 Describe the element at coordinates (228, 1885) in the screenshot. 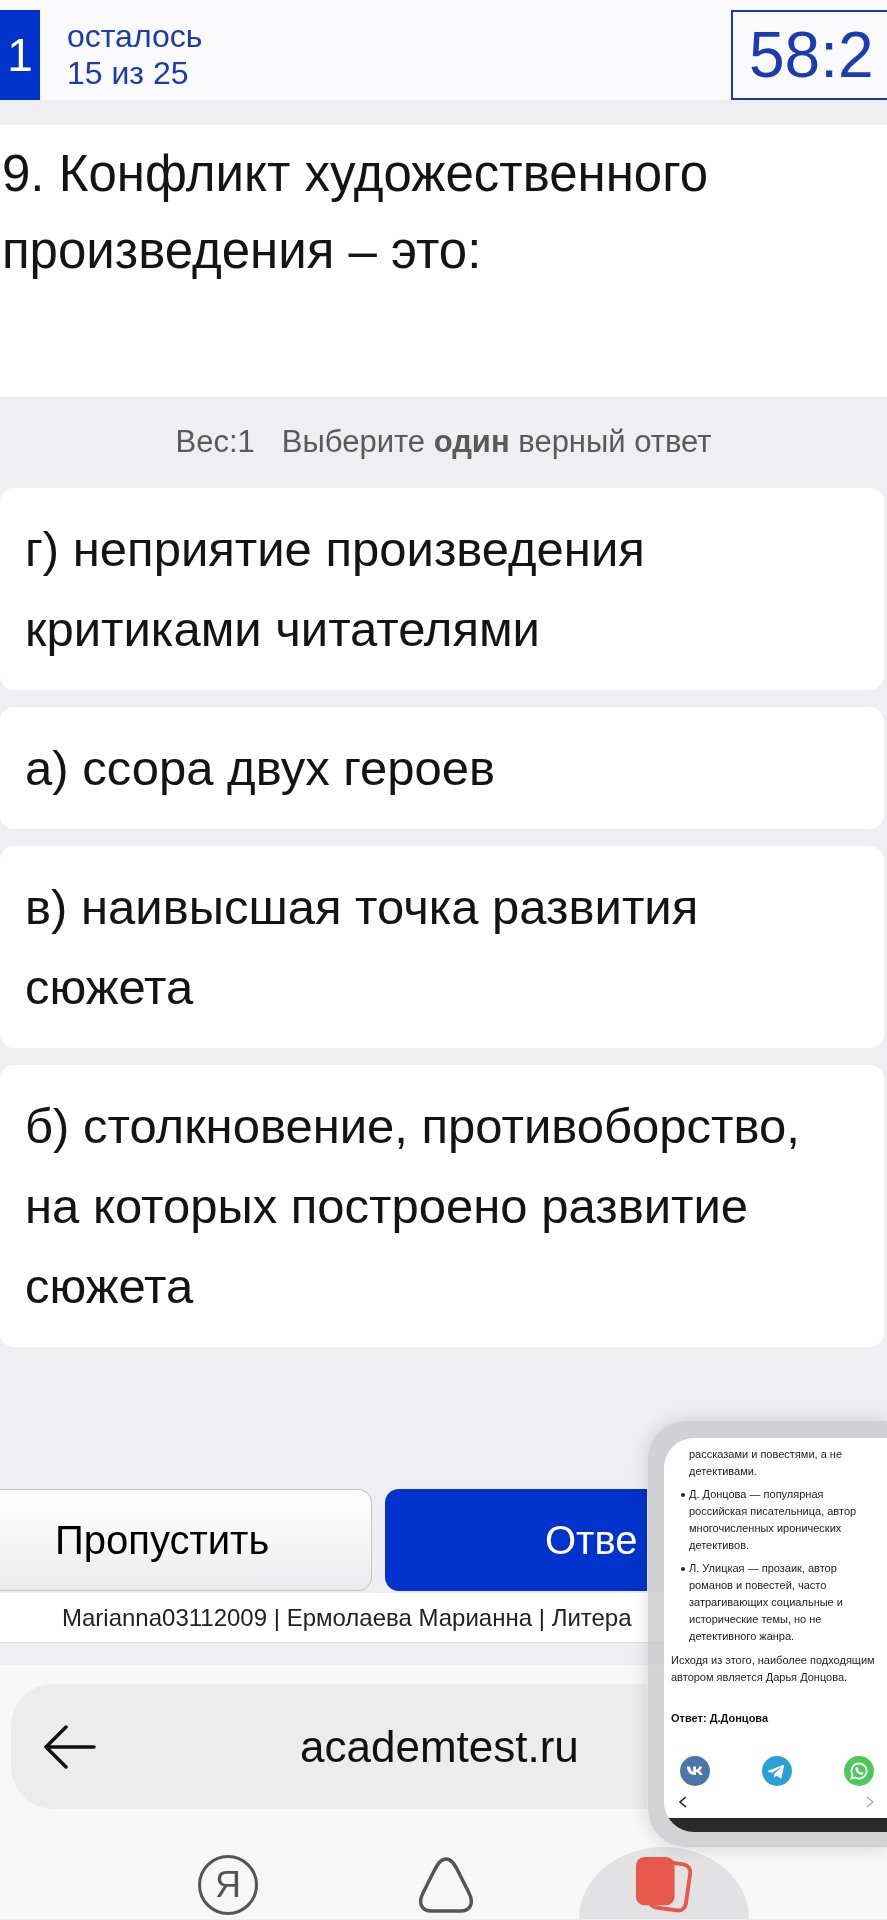

I see `circled-letter-button: Я` at that location.